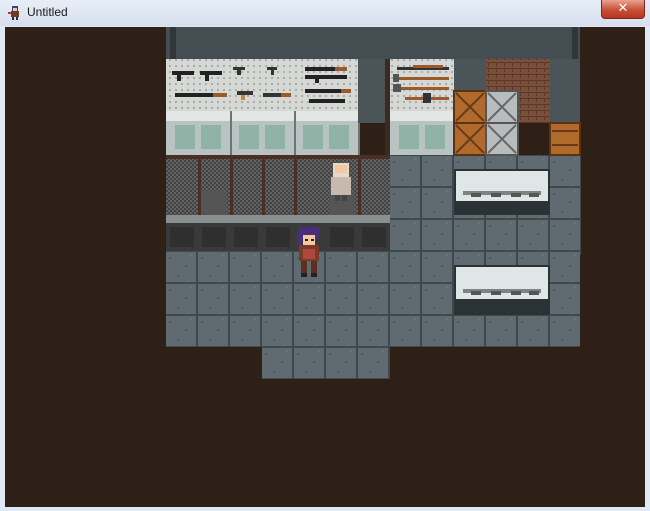  What do you see at coordinates (278, 237) in the screenshot?
I see `counter-panels` at bounding box center [278, 237].